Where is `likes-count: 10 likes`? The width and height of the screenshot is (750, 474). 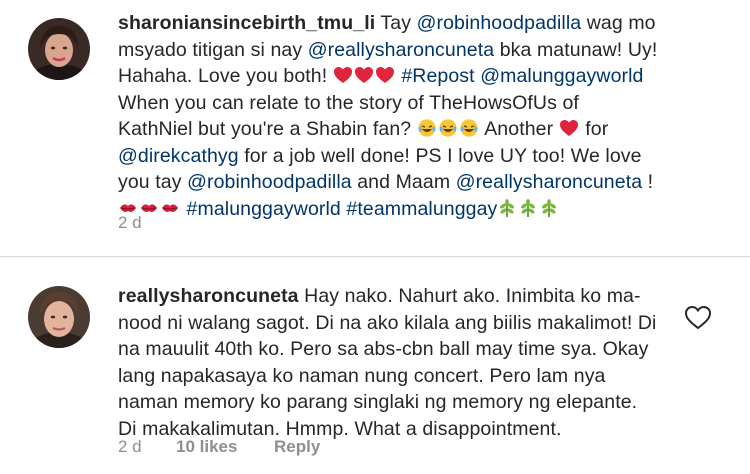
likes-count: 10 likes is located at coordinates (225, 447).